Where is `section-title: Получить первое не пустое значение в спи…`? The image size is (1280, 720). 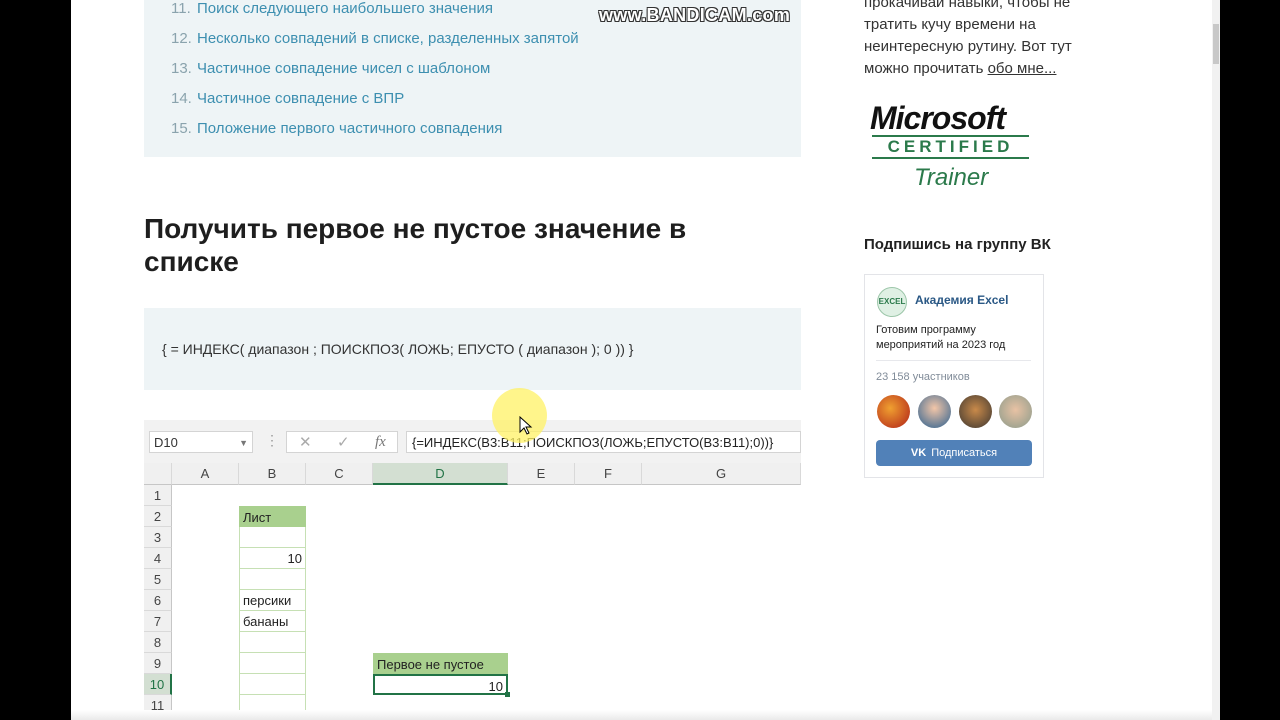
section-title: Получить первое не пустое значение в спи… is located at coordinates (415, 245).